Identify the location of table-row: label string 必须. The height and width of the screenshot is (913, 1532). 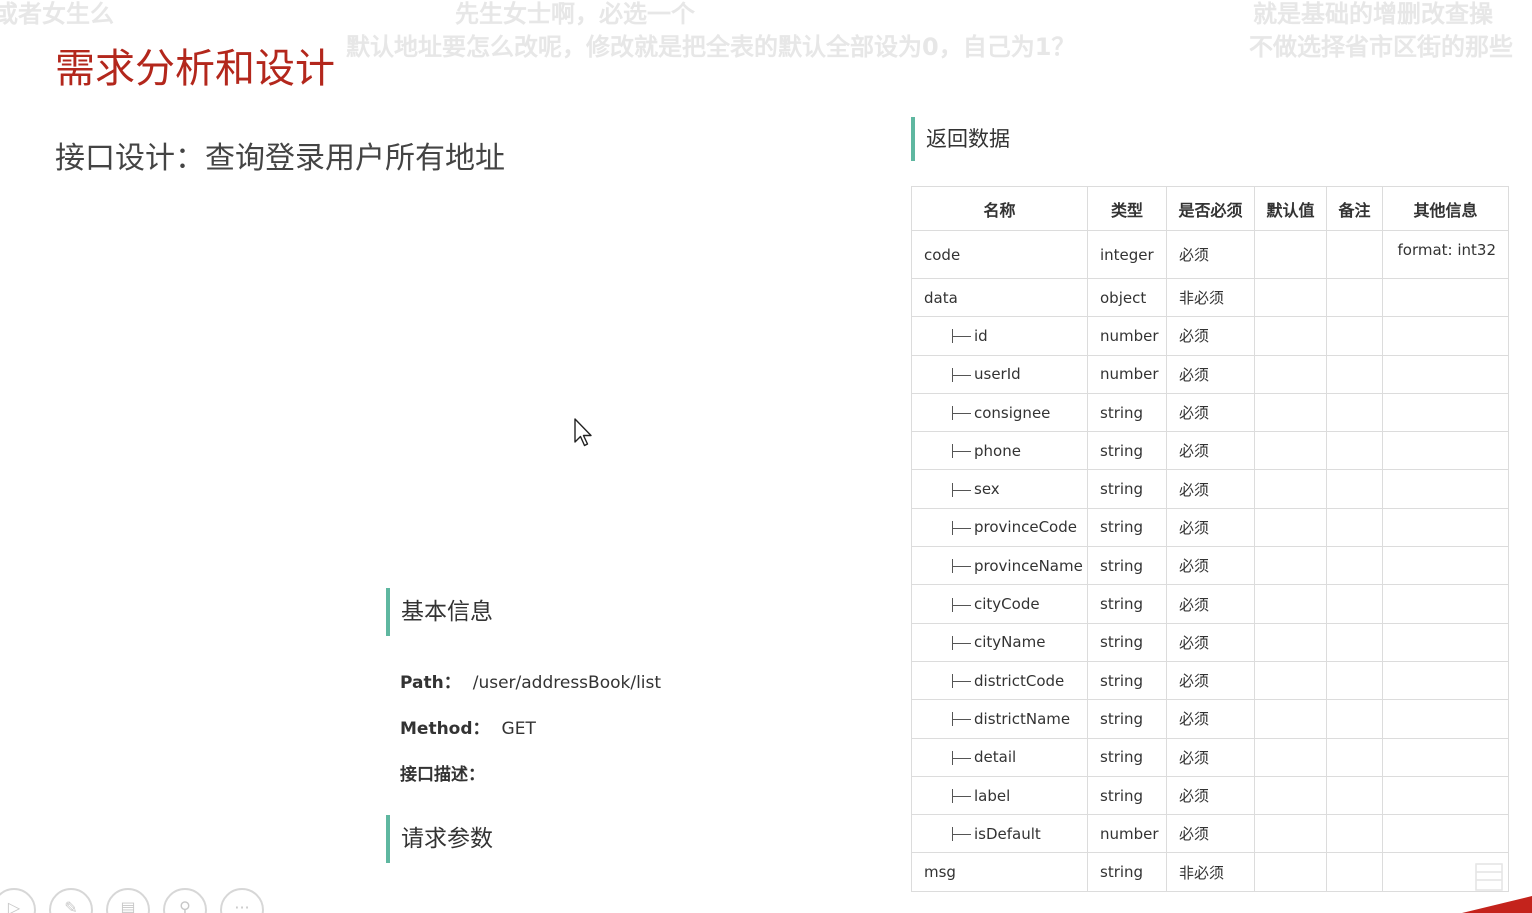
(1210, 795).